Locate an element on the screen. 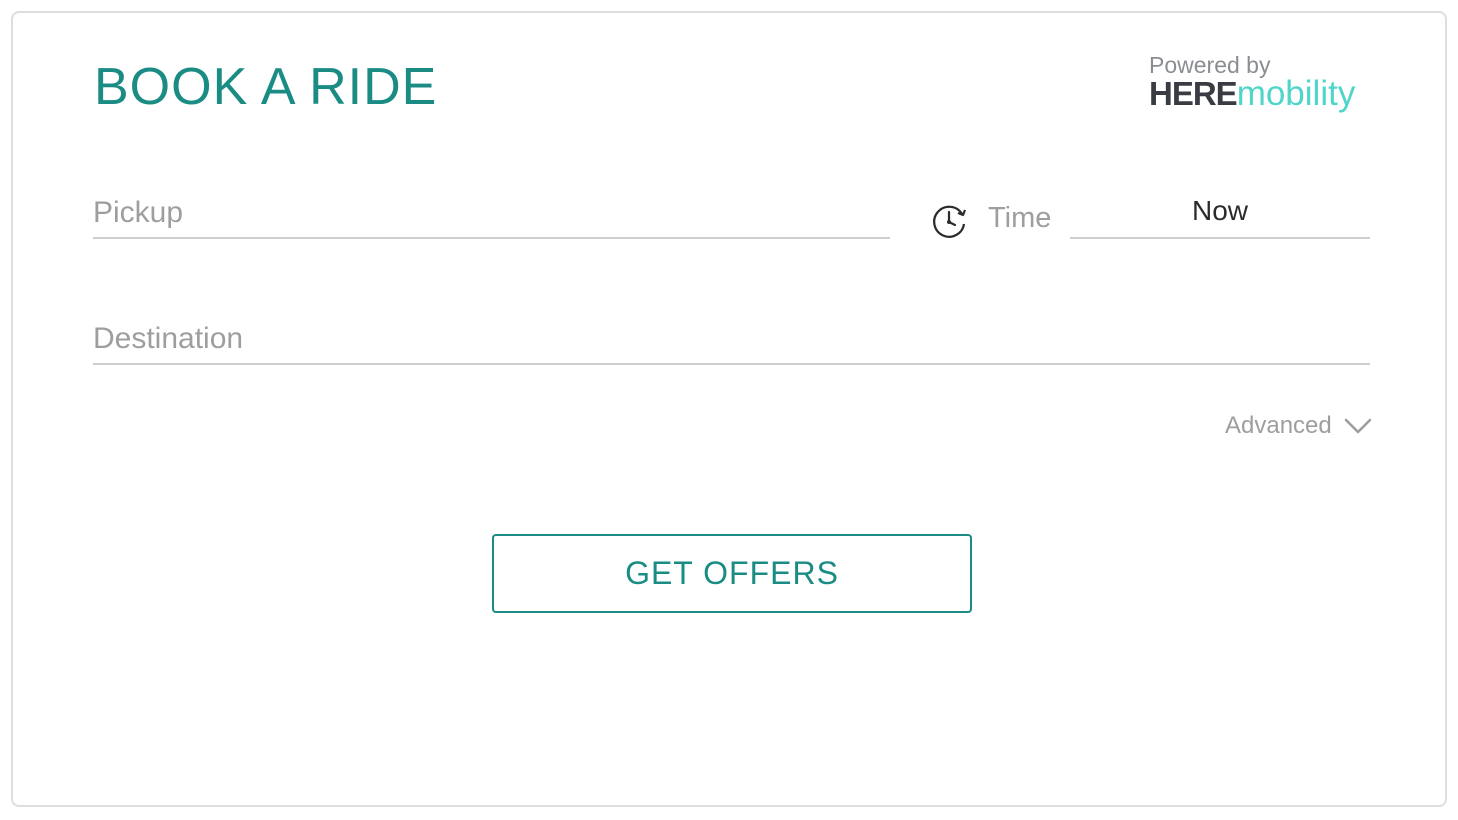 This screenshot has height=820, width=1458. destination-input is located at coordinates (731, 339).